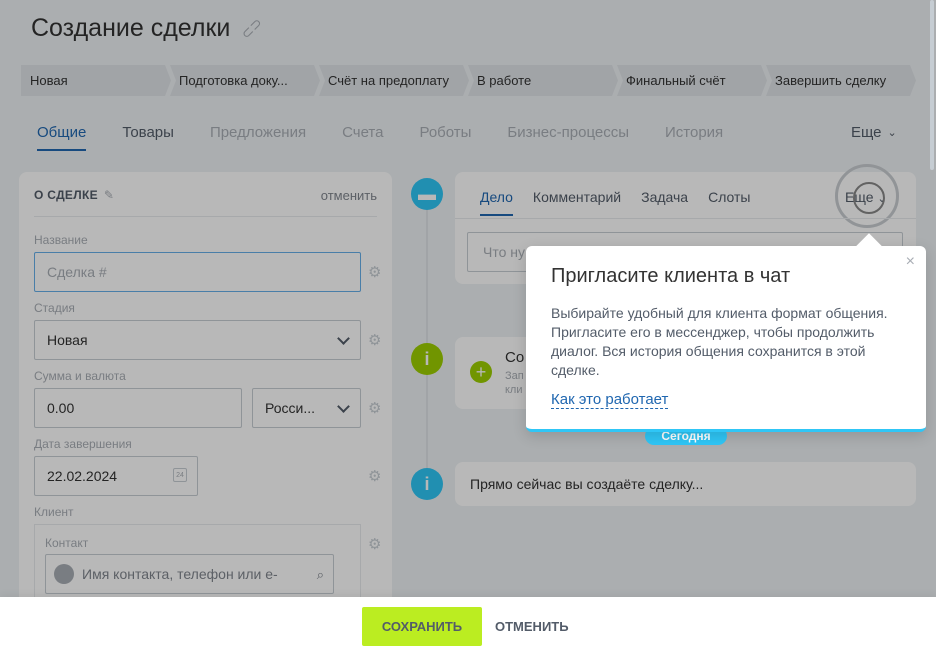 The width and height of the screenshot is (936, 651). What do you see at coordinates (138, 408) in the screenshot?
I see `amount-input: 0.00` at bounding box center [138, 408].